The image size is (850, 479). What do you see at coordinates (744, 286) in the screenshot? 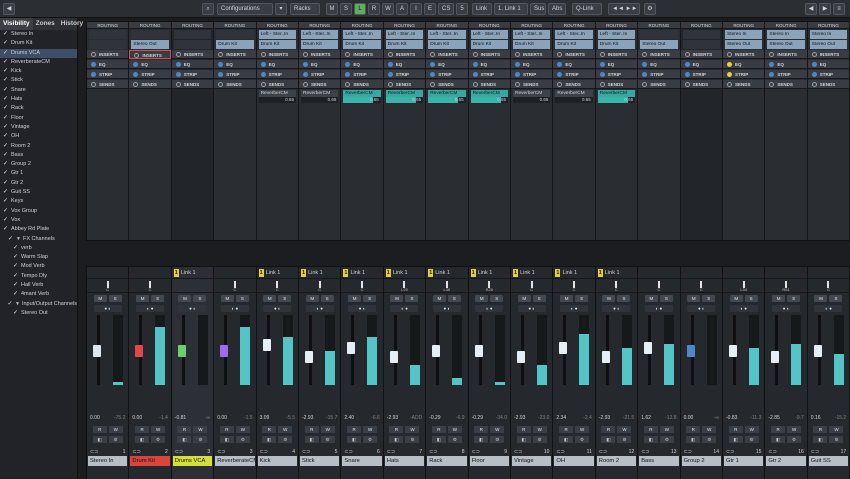
I see `pan-control: L54` at bounding box center [744, 286].